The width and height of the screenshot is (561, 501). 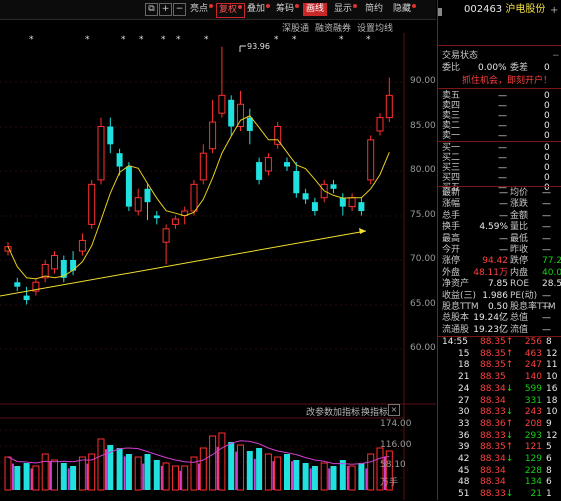 What do you see at coordinates (496, 250) in the screenshot?
I see `quote-row: 今开 — 昨收 —` at bounding box center [496, 250].